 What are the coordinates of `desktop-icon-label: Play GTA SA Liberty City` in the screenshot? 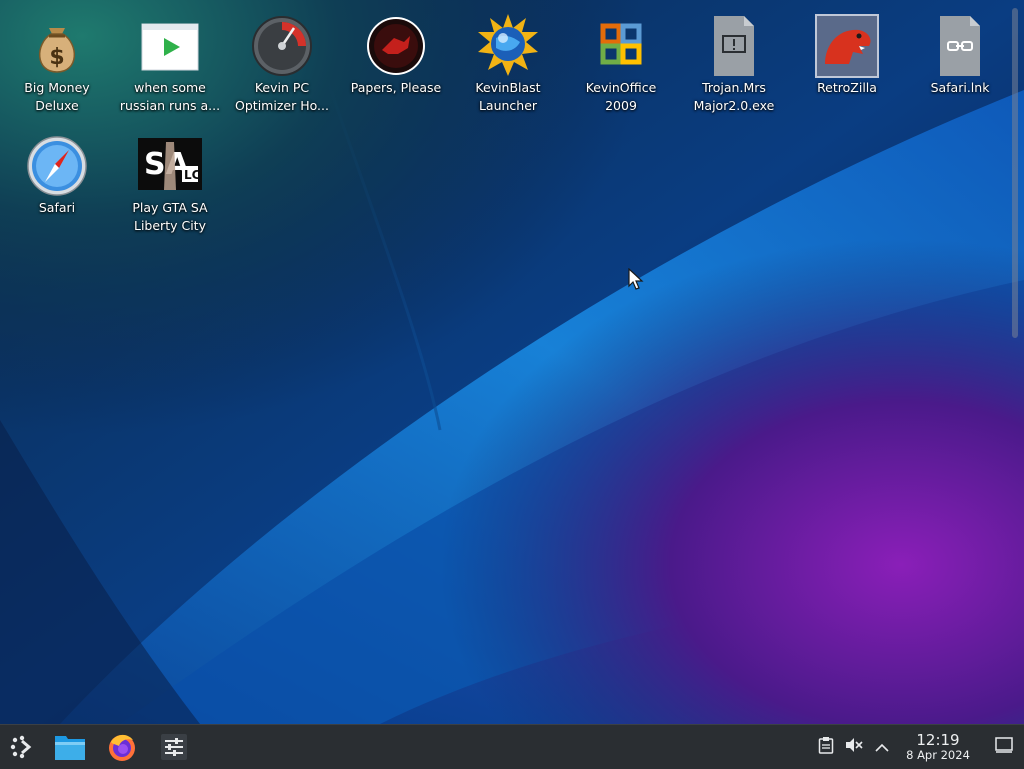 It's located at (170, 216).